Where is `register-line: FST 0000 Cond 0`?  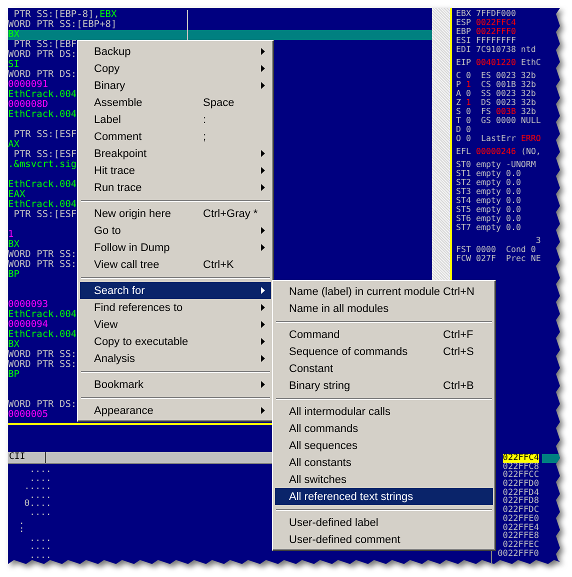
register-line: FST 0000 Cond 0 is located at coordinates (496, 249).